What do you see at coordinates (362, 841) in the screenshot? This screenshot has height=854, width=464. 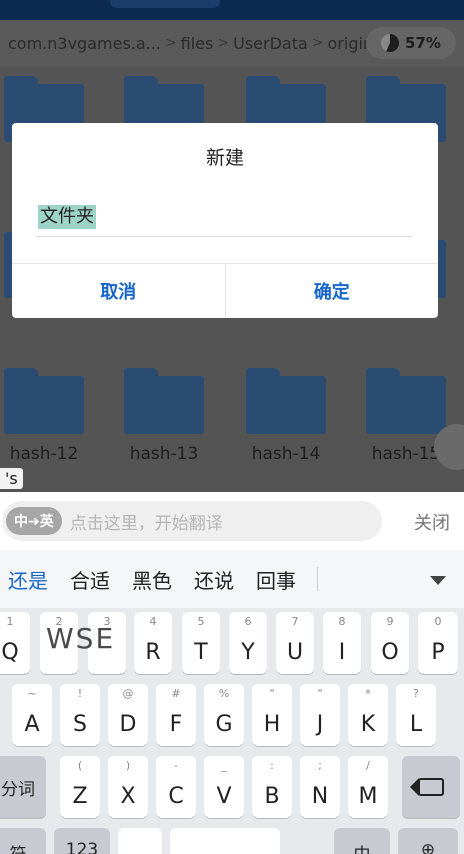 I see `language-key: 中` at bounding box center [362, 841].